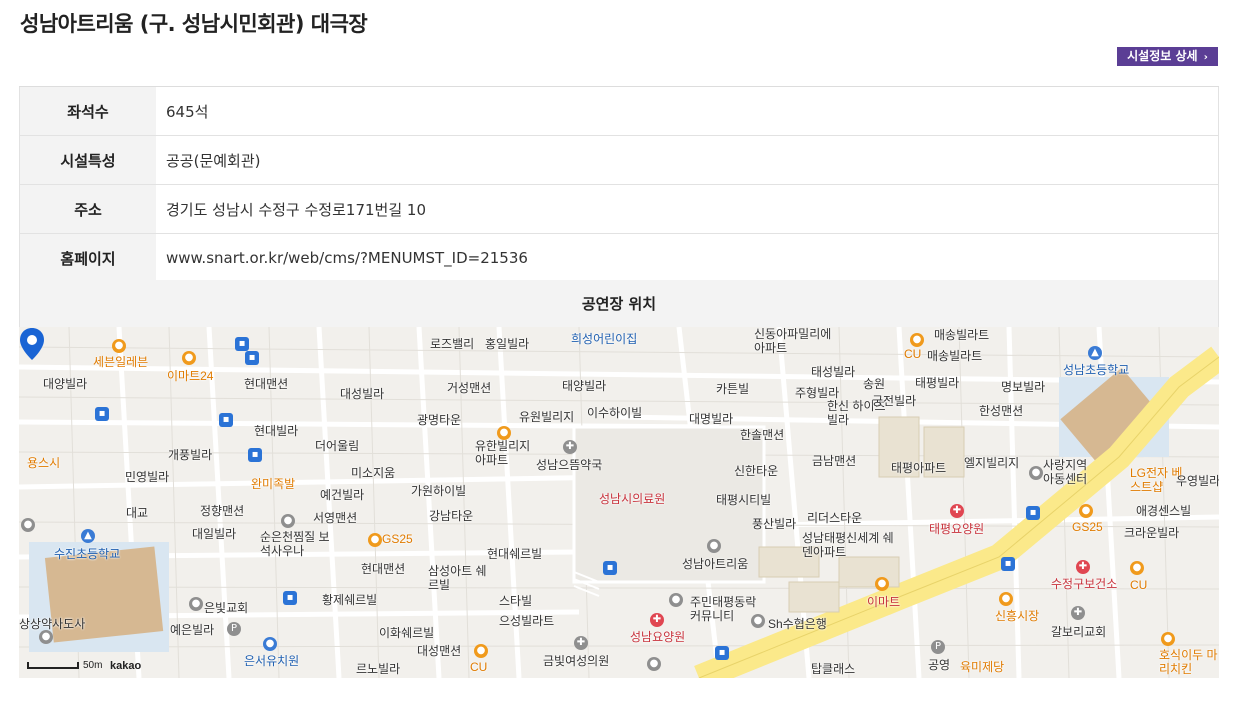 This screenshot has width=1237, height=703. Describe the element at coordinates (196, 604) in the screenshot. I see `church-icon: ●` at that location.